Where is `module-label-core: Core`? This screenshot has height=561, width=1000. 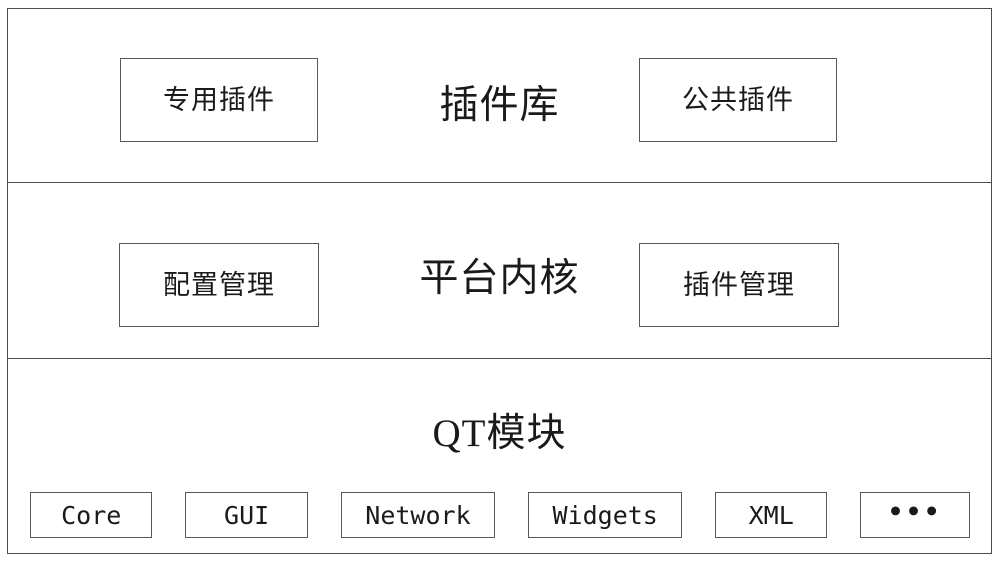
module-label-core: Core is located at coordinates (91, 515).